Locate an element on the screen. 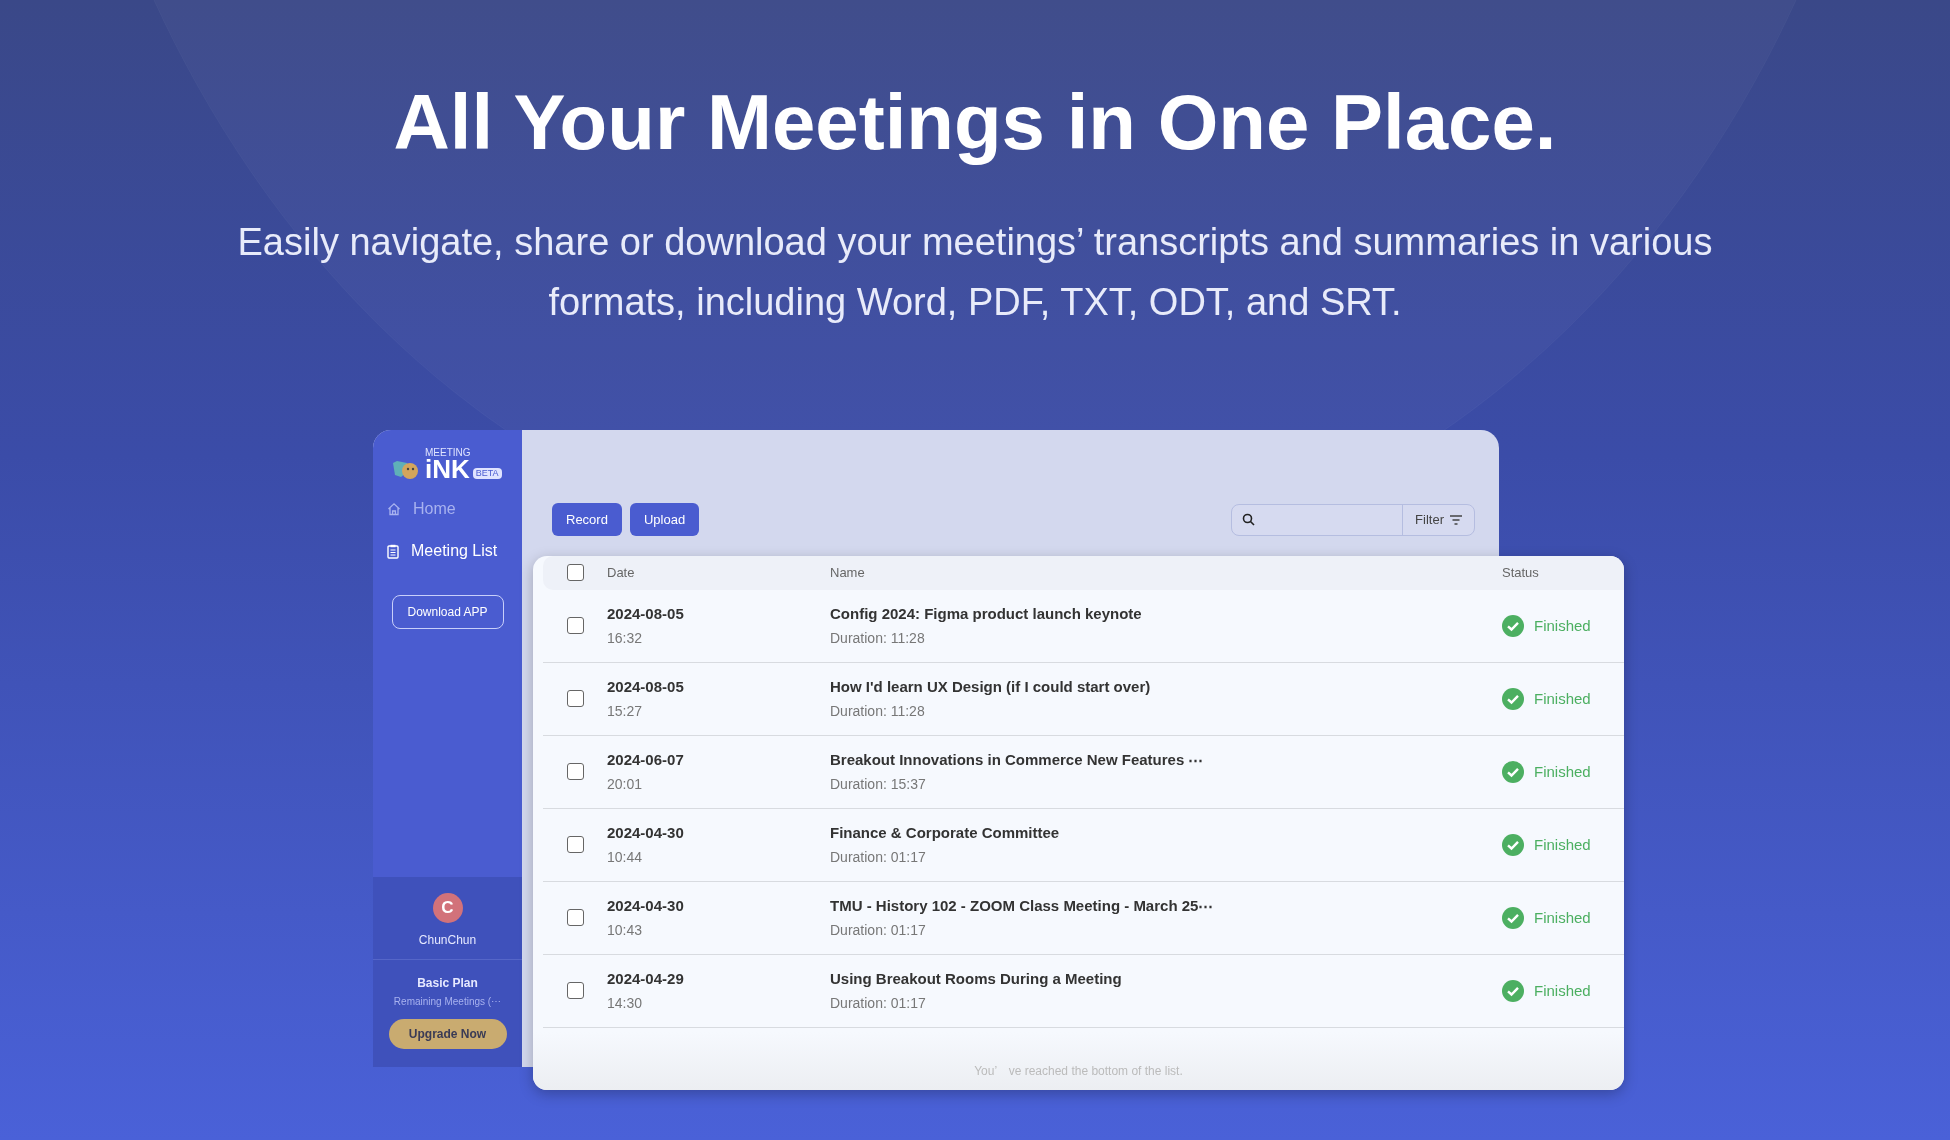  toolbar-button: Upload is located at coordinates (664, 519).